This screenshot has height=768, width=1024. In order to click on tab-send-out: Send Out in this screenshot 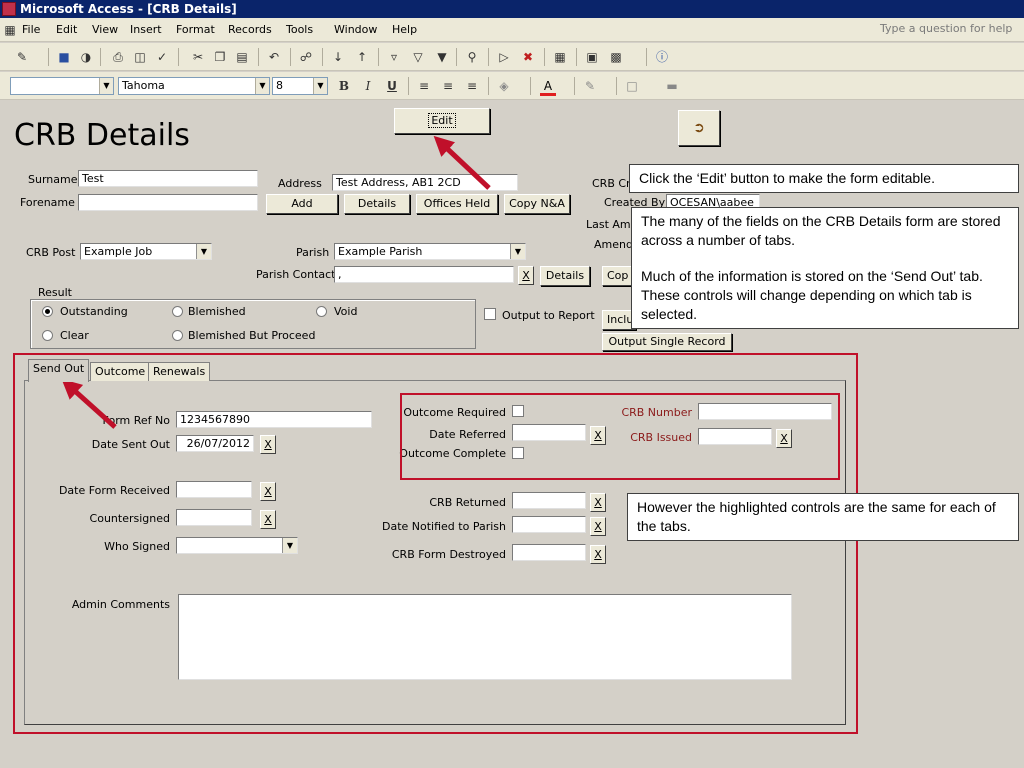, I will do `click(59, 370)`.